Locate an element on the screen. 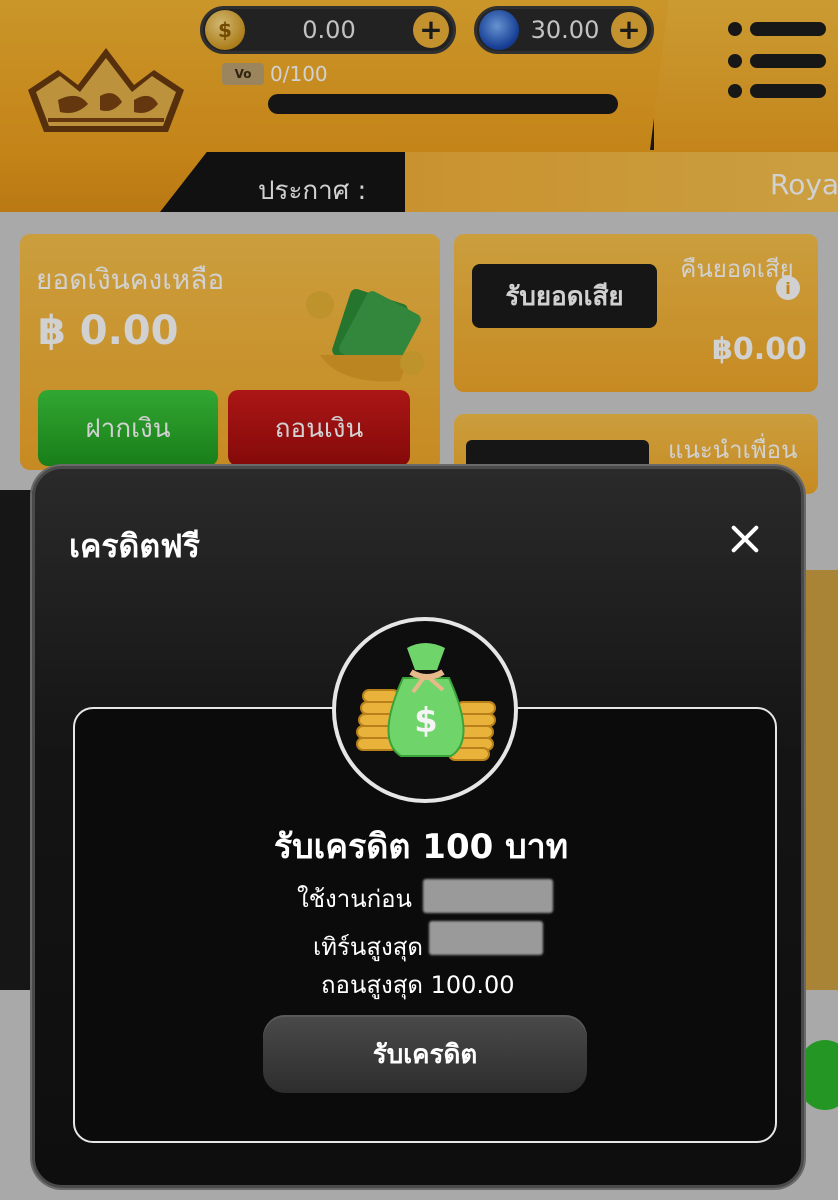  max-turnover-value is located at coordinates (486, 938).